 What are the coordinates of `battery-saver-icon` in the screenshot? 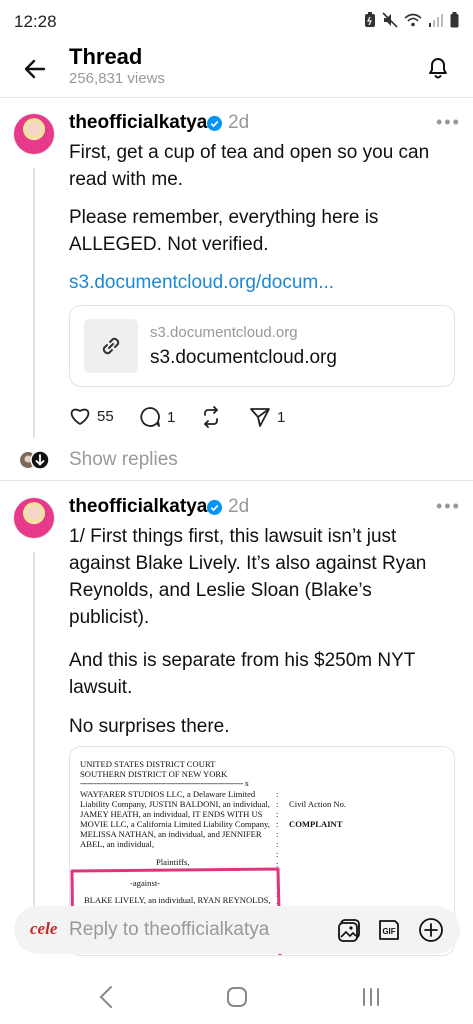 It's located at (370, 19).